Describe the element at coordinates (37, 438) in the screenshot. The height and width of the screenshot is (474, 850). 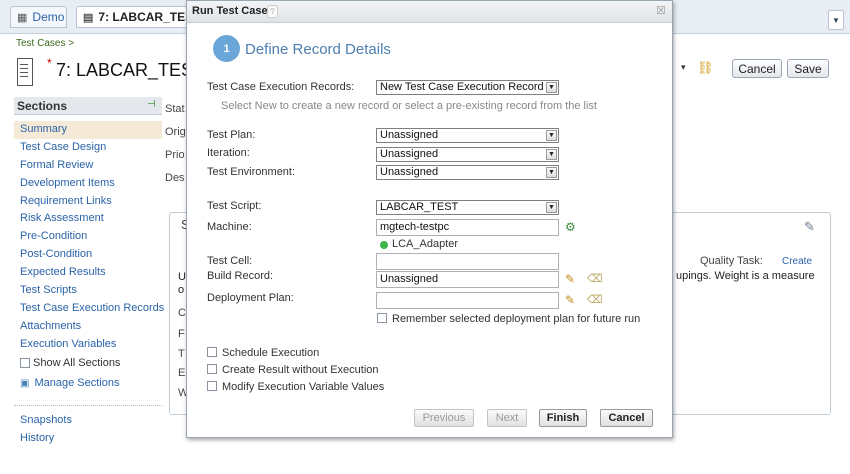
I see `sidebar-item-history: History` at that location.